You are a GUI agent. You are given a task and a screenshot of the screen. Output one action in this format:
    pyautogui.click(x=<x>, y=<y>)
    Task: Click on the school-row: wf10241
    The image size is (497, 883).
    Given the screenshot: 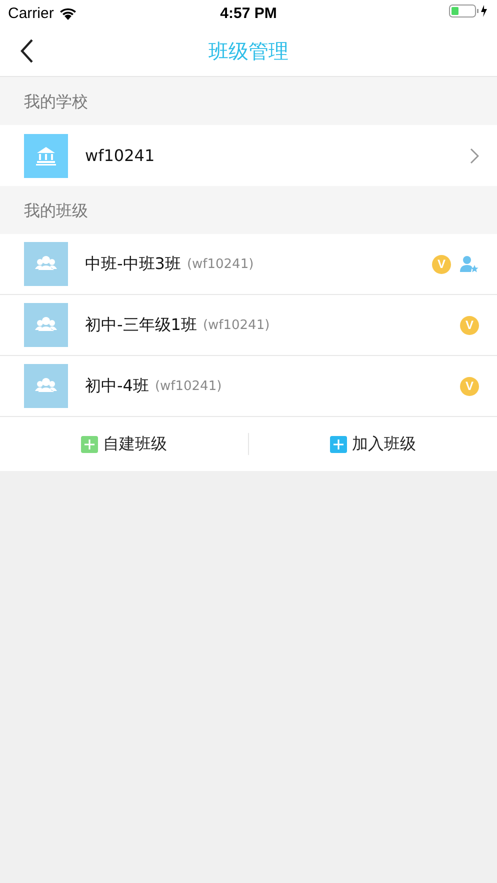 What is the action you would take?
    pyautogui.click(x=248, y=155)
    